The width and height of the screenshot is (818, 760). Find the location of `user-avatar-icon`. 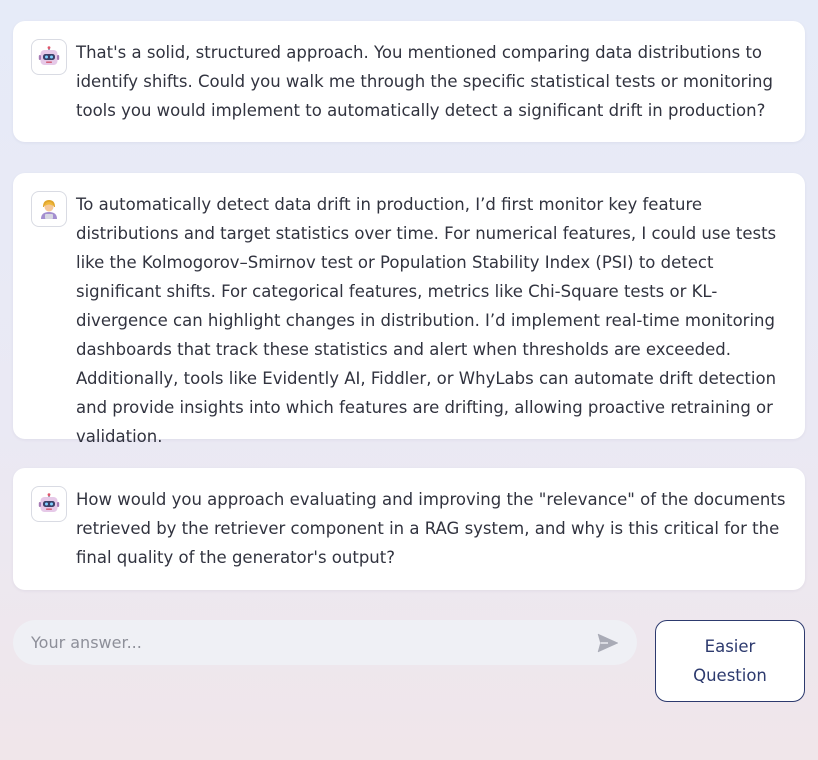

user-avatar-icon is located at coordinates (49, 209).